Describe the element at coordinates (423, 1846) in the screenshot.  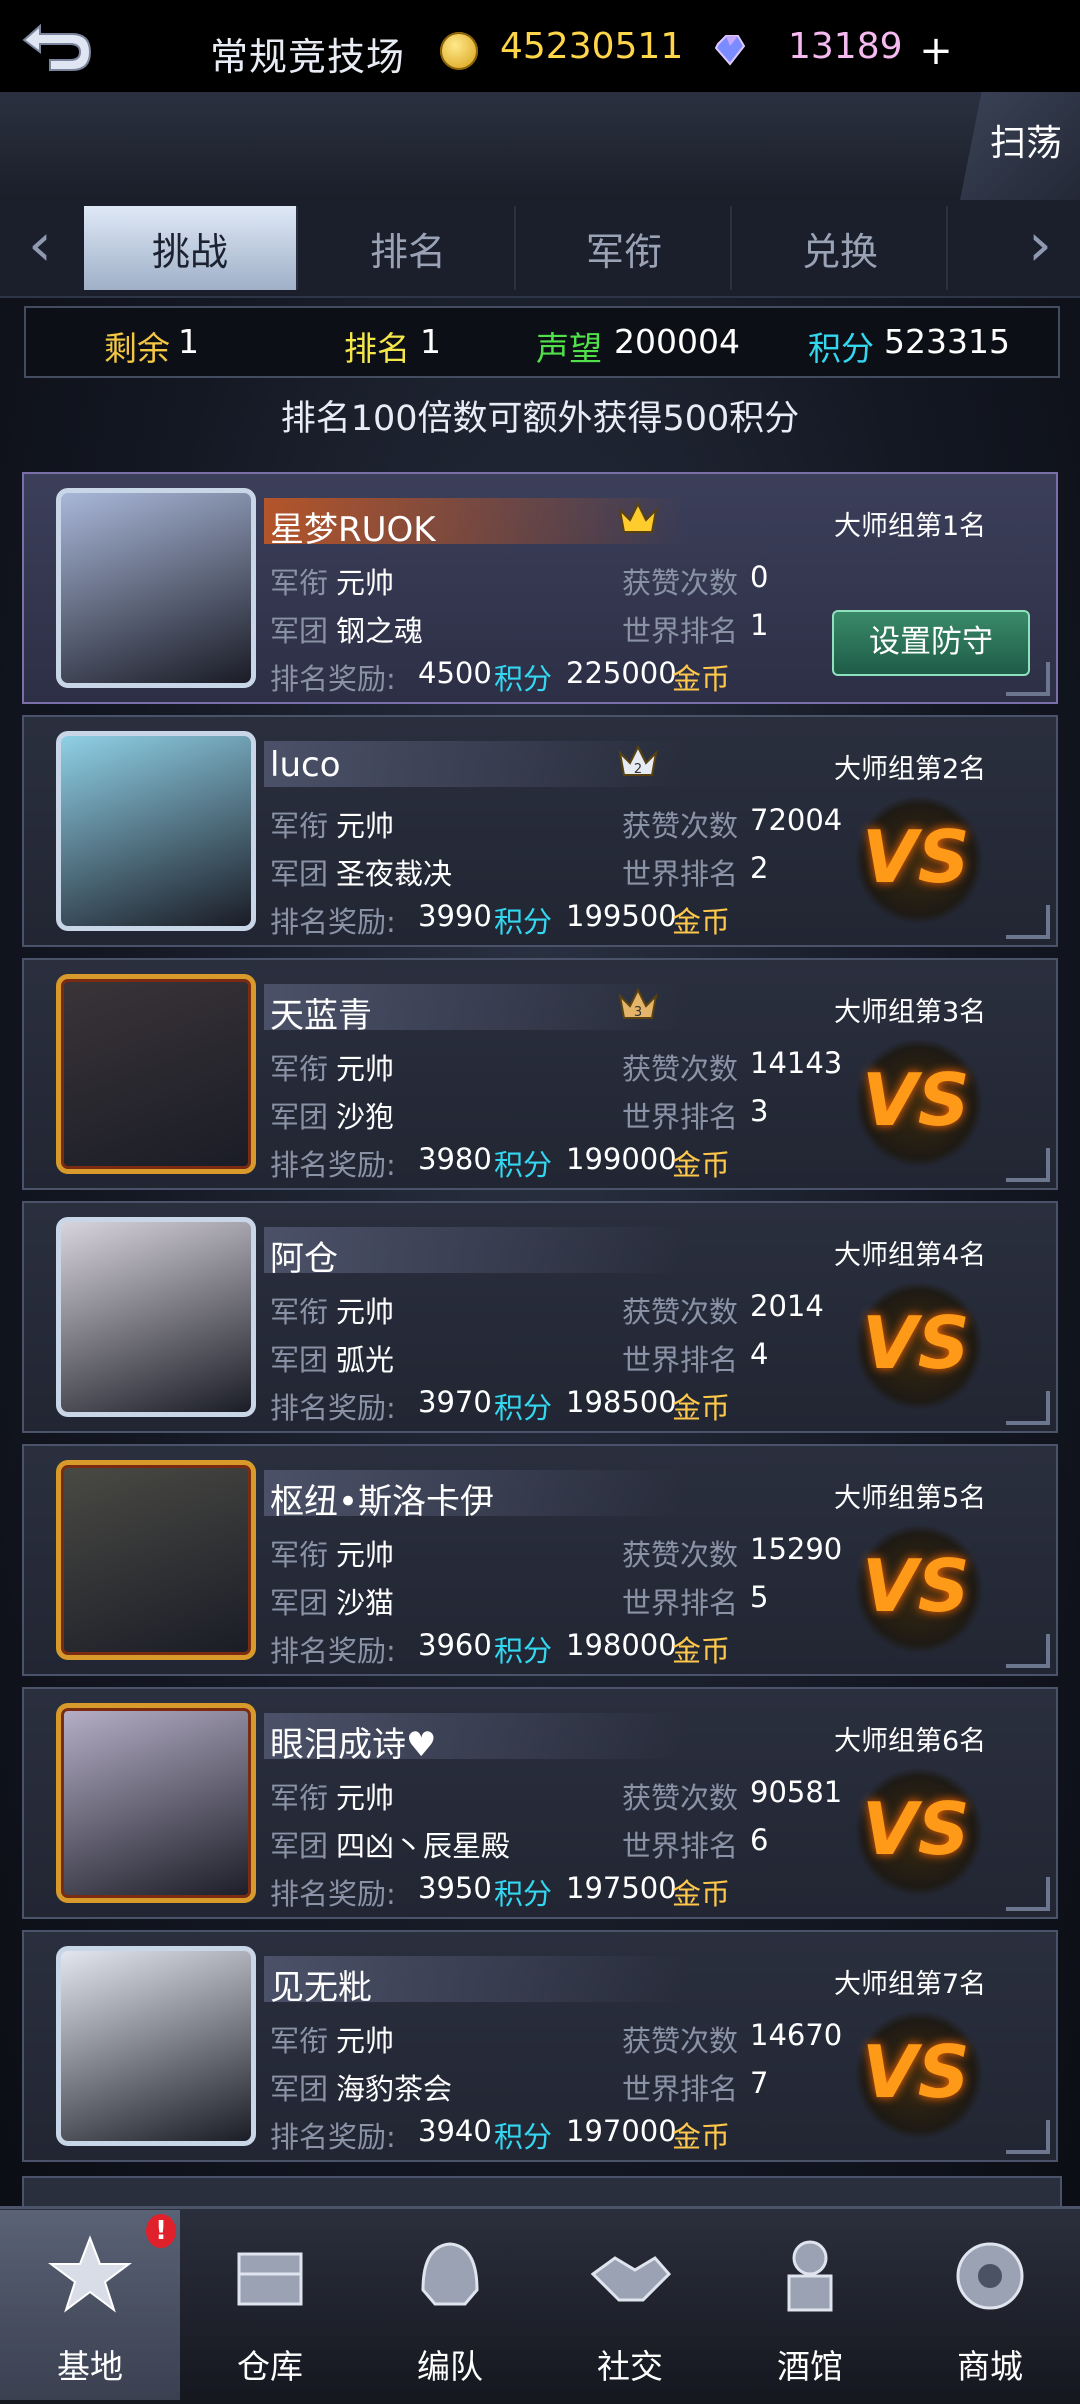
I see `legion-value: 四凶丶辰星殿` at that location.